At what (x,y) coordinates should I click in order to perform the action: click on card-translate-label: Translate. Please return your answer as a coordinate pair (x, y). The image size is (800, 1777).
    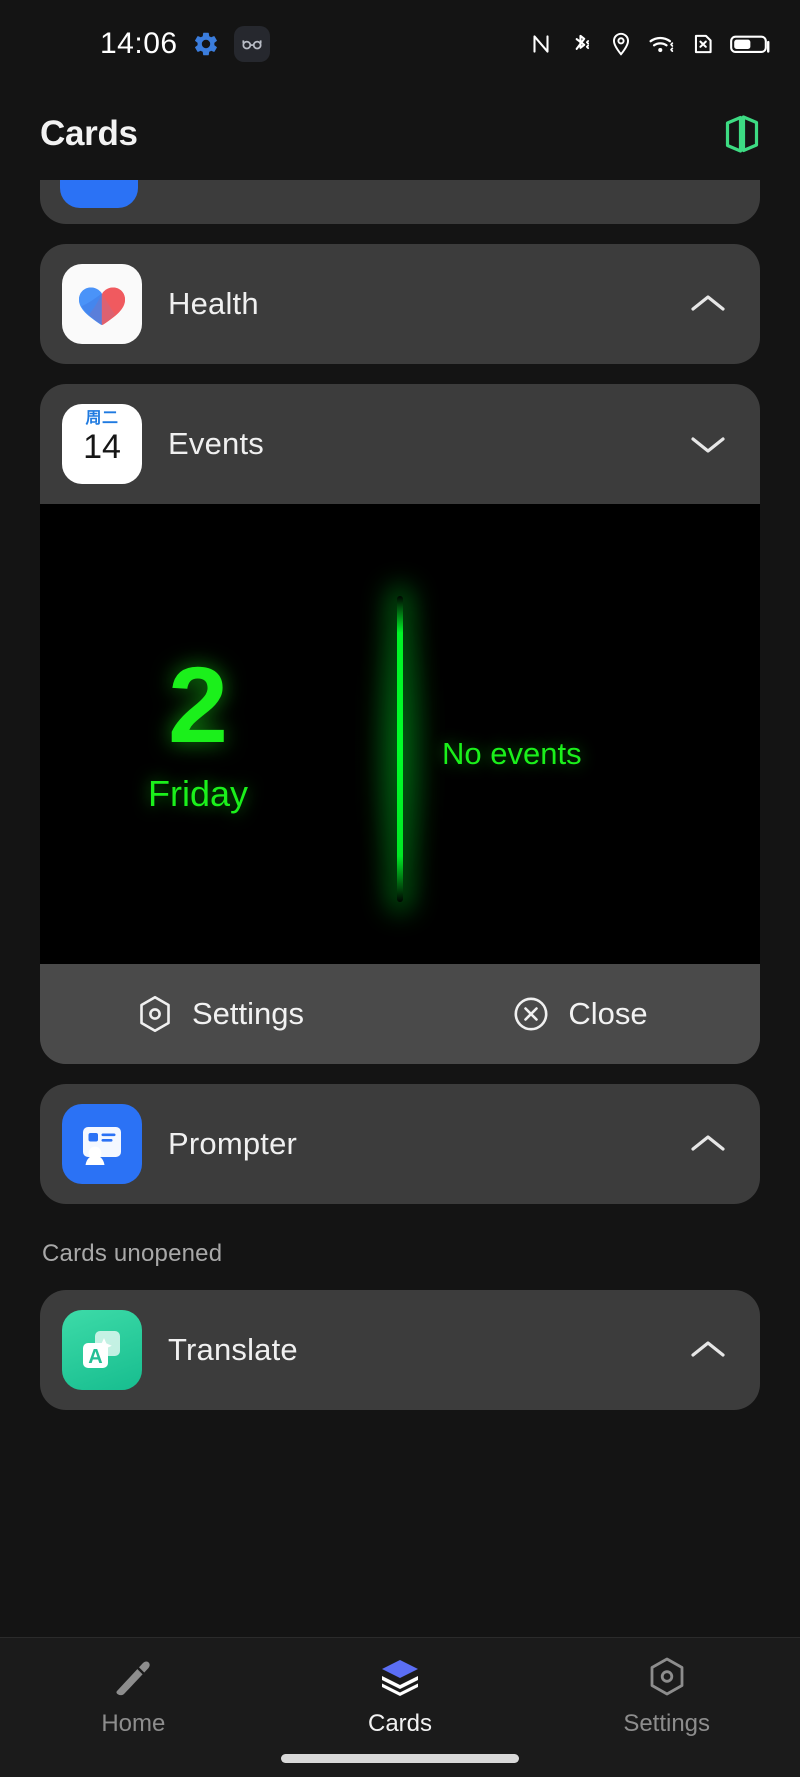
    Looking at the image, I should click on (233, 1349).